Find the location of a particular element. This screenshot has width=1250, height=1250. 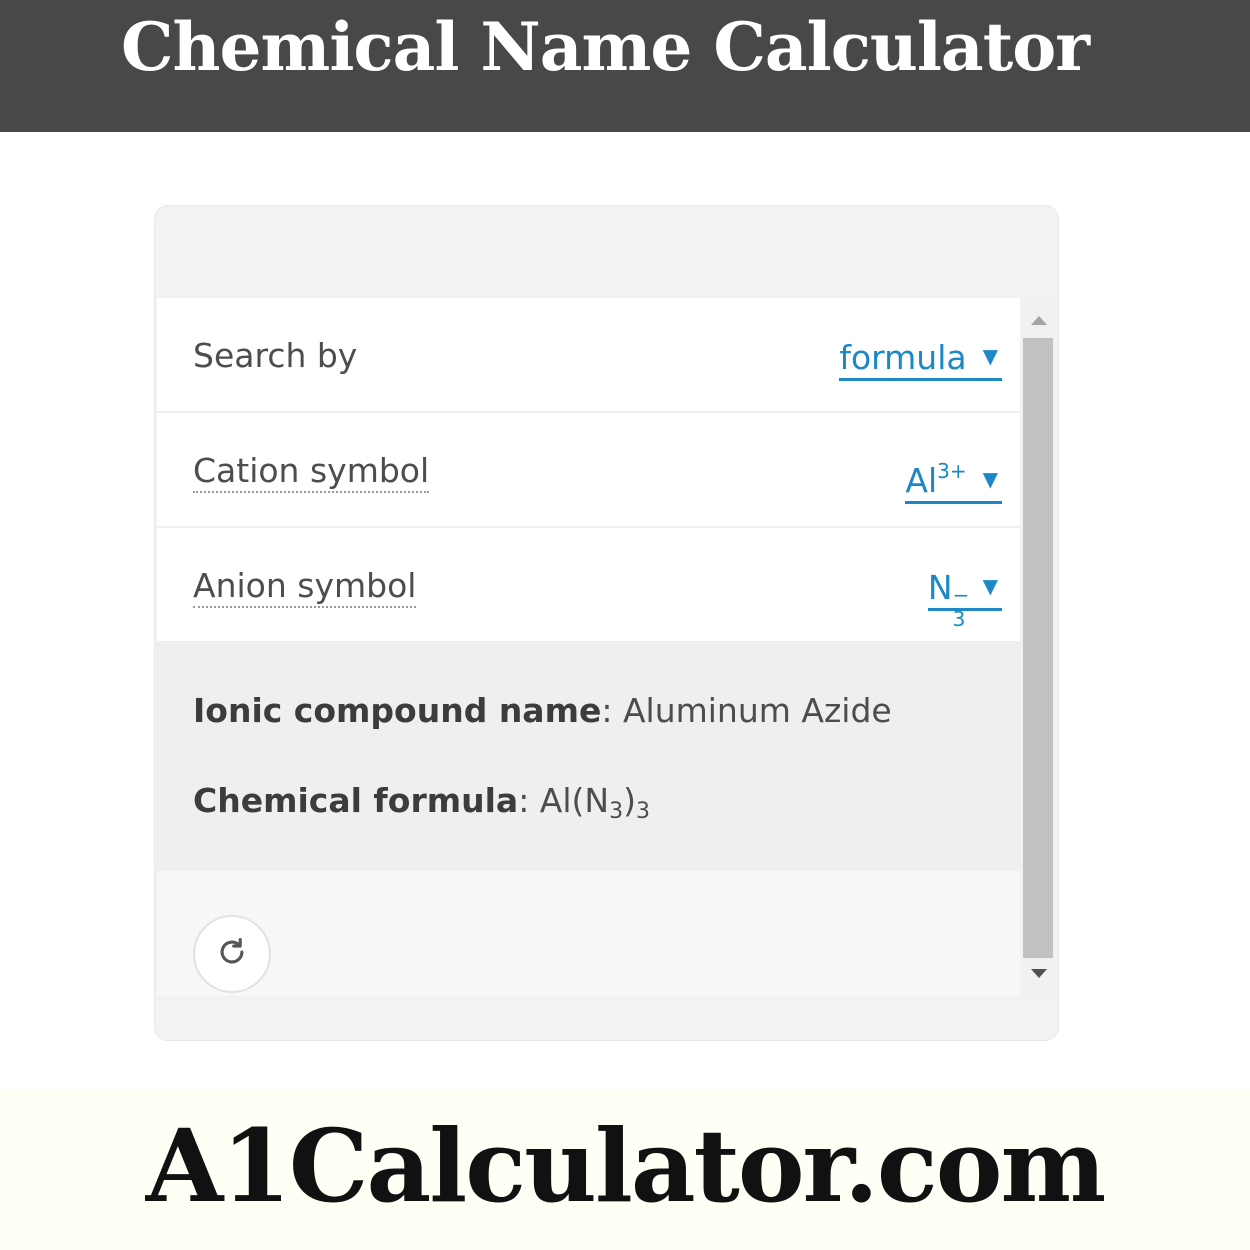

search-by-value: formula is located at coordinates (903, 357).